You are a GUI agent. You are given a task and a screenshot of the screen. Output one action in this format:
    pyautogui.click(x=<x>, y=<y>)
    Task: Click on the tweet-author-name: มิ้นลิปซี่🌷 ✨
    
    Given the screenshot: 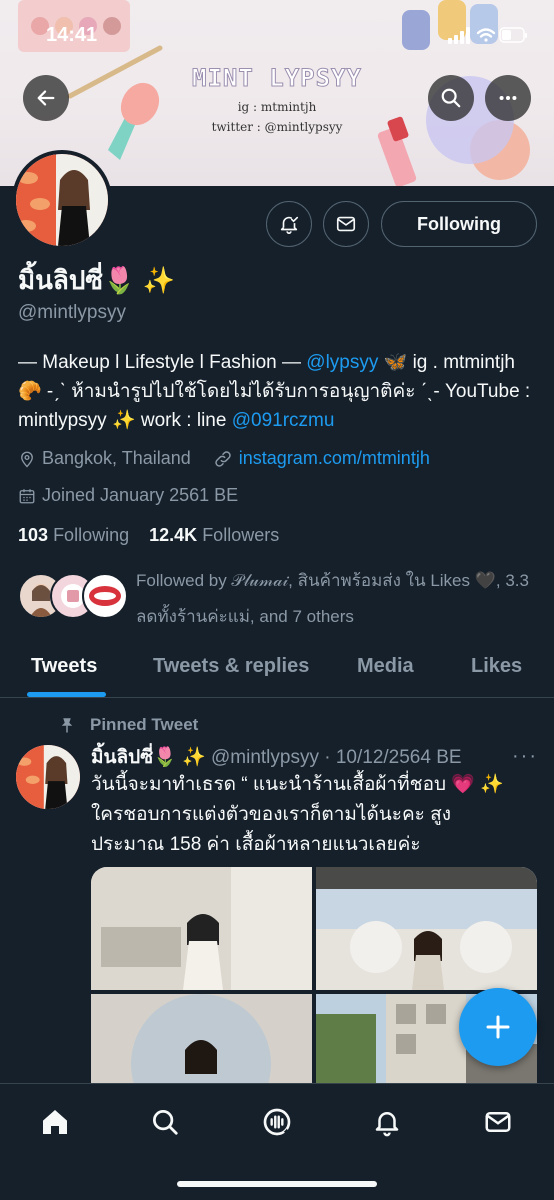 What is the action you would take?
    pyautogui.click(x=148, y=757)
    